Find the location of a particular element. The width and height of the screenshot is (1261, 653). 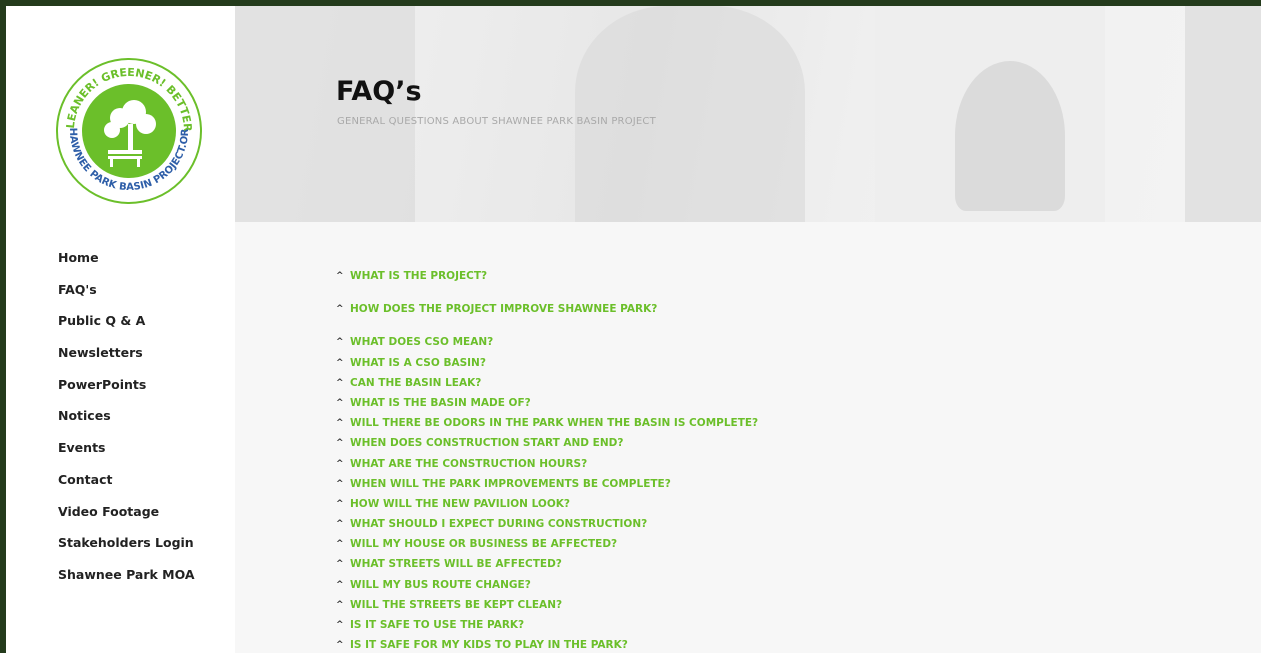

nav-item-powerpoints: PowerPoints is located at coordinates (126, 392).